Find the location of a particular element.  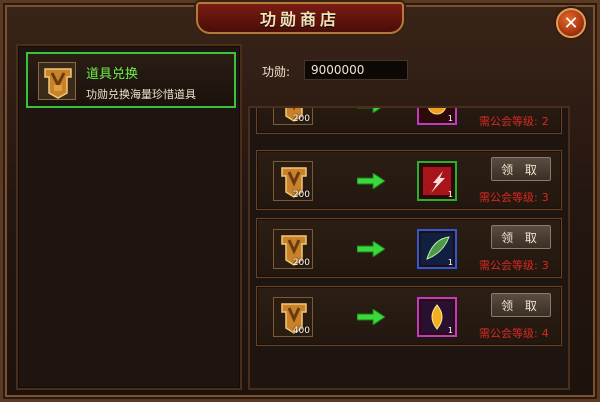

title-plate: 功勋商店 is located at coordinates (300, 18).